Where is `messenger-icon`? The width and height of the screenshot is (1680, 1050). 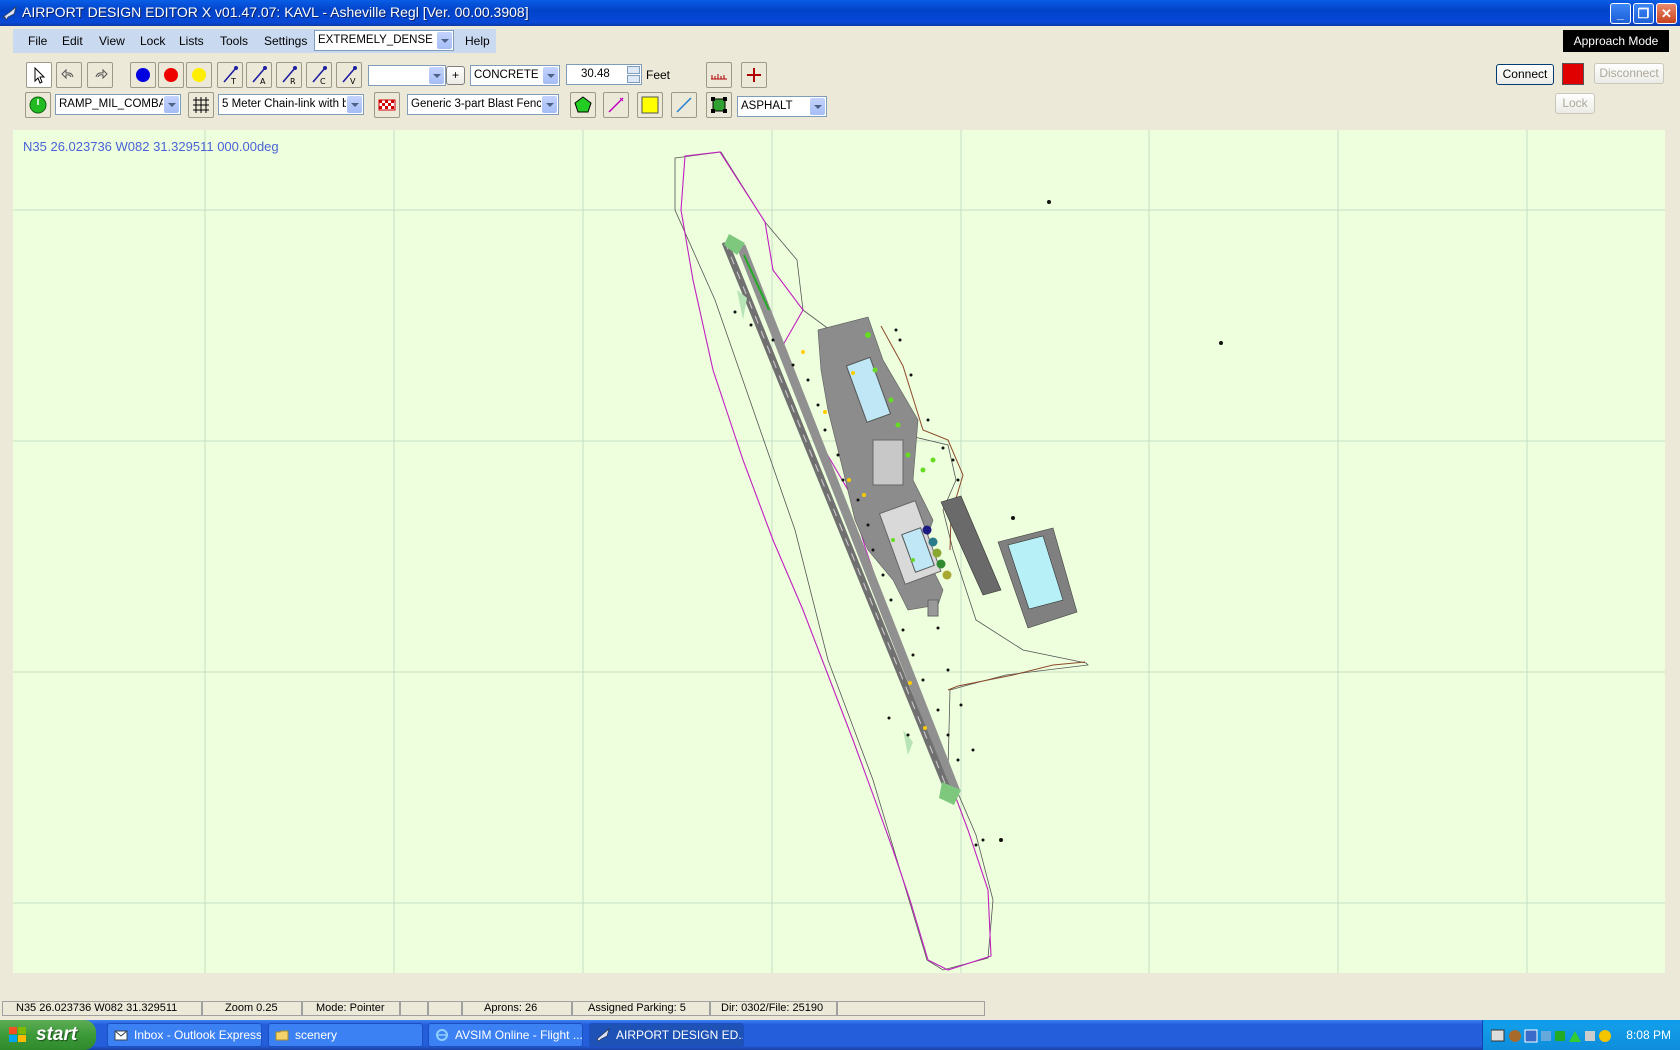 messenger-icon is located at coordinates (1560, 1036).